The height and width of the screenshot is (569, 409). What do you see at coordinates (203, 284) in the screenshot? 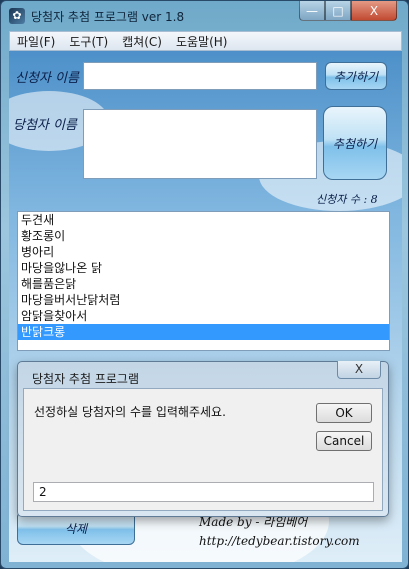
I see `list-item: 해를품은닭` at bounding box center [203, 284].